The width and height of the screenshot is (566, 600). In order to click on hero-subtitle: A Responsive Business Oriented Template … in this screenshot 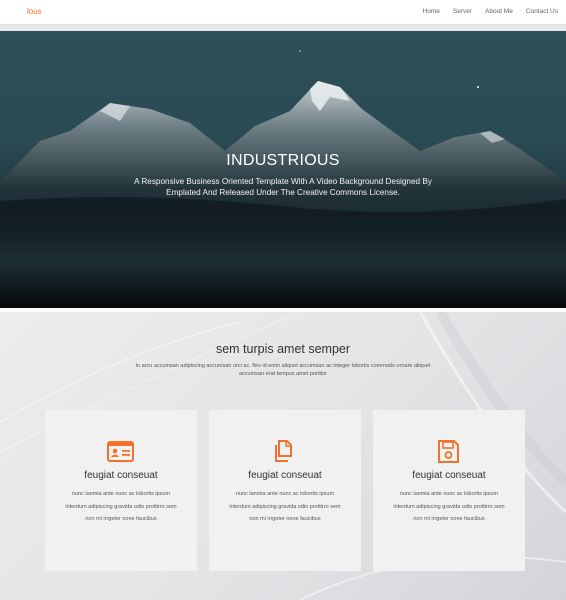, I will do `click(283, 187)`.